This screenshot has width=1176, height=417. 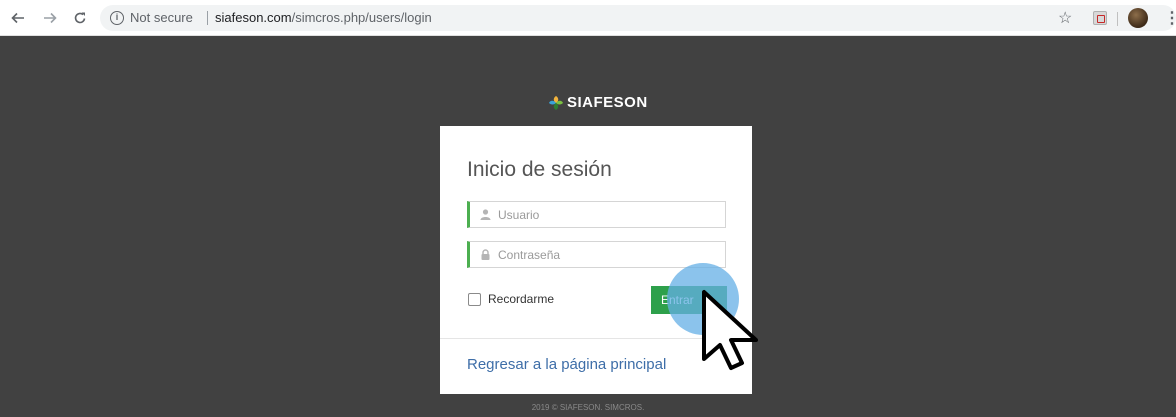 I want to click on url-divider, so click(x=207, y=18).